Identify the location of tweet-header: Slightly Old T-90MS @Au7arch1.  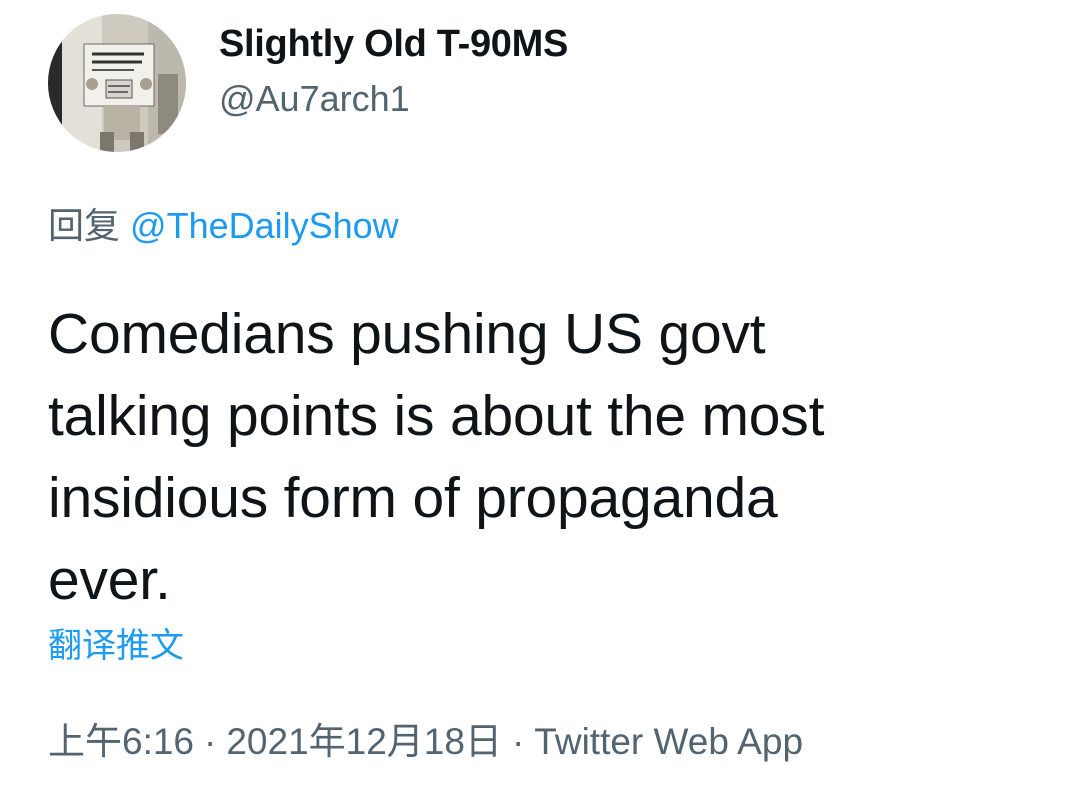
(308, 83).